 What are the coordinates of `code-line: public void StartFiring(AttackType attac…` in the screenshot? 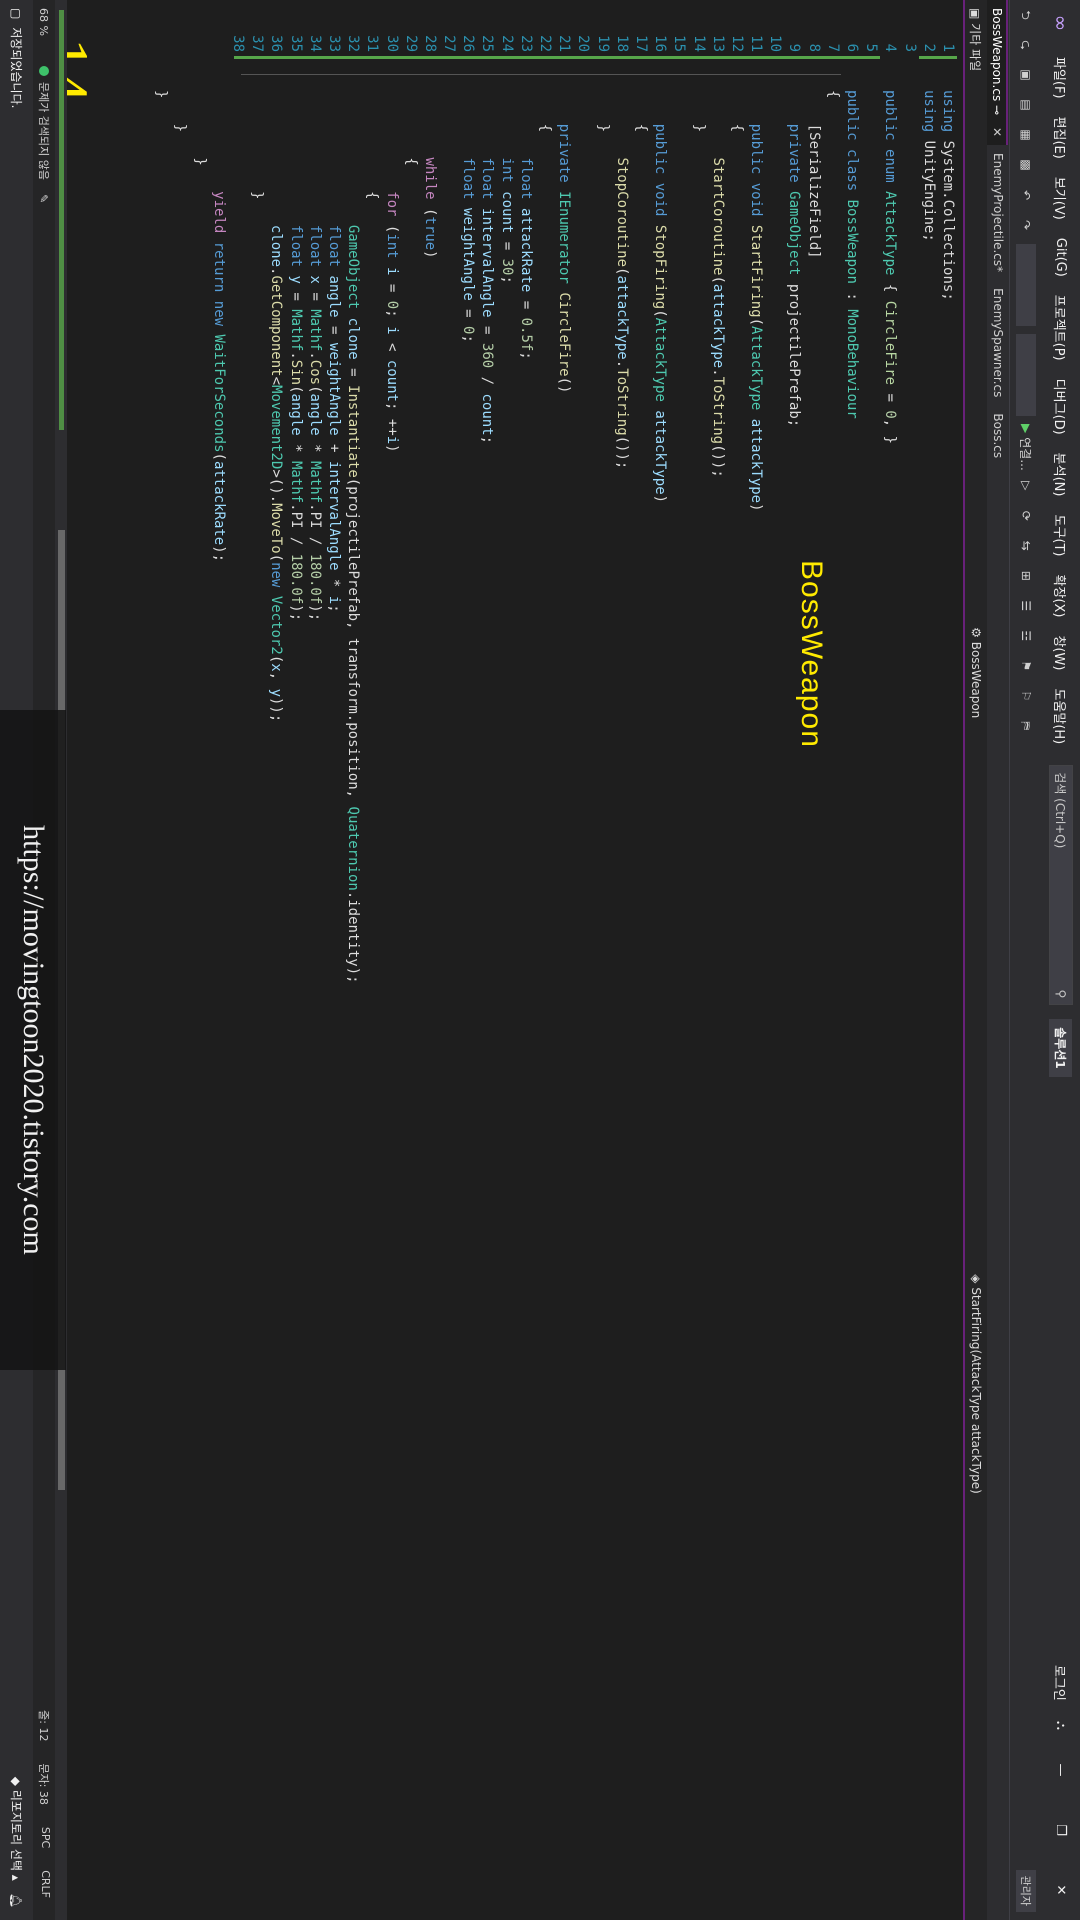 It's located at (755, 537).